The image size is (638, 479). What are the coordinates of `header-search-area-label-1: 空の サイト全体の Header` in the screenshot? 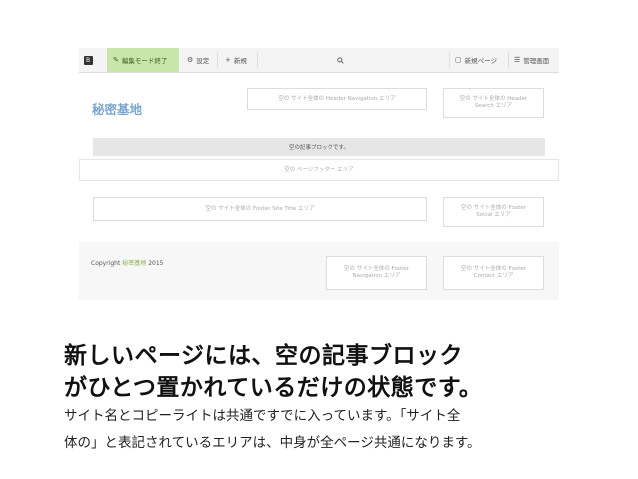 It's located at (493, 99).